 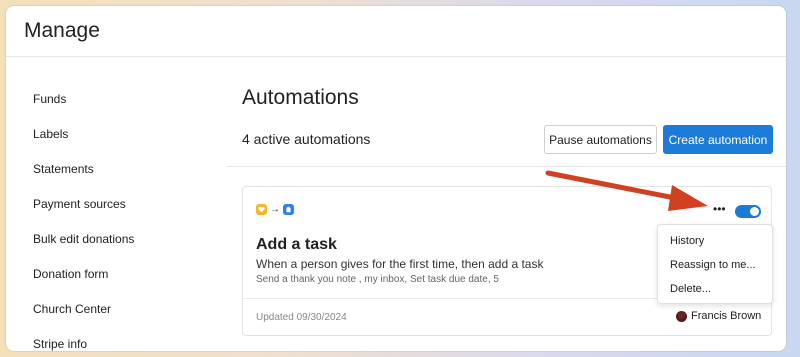 I want to click on header: Manage, so click(x=396, y=31).